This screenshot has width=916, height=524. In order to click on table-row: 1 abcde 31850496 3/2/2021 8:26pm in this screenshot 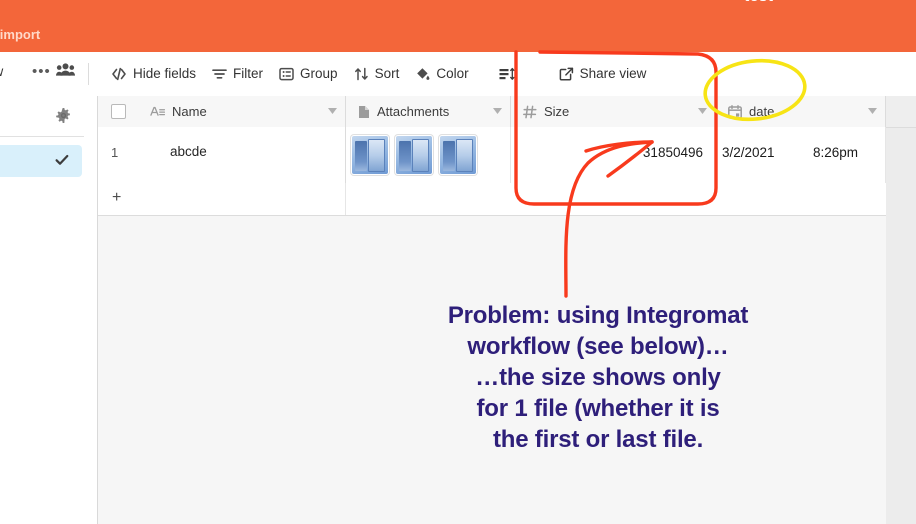, I will do `click(492, 155)`.